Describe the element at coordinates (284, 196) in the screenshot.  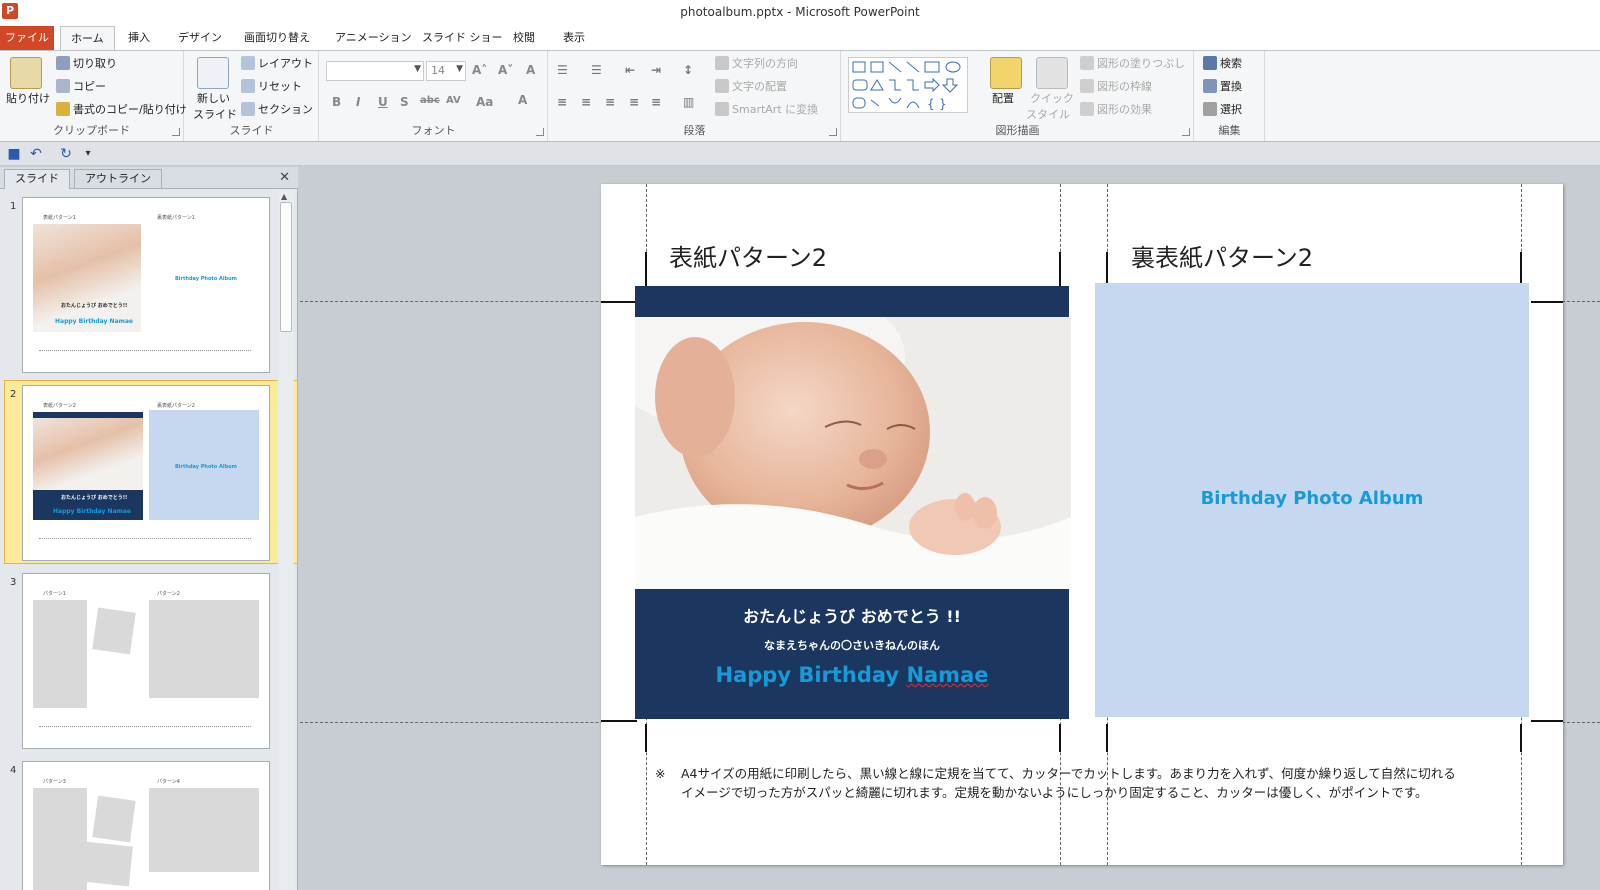
I see `scroll-up-icon: ▲` at that location.